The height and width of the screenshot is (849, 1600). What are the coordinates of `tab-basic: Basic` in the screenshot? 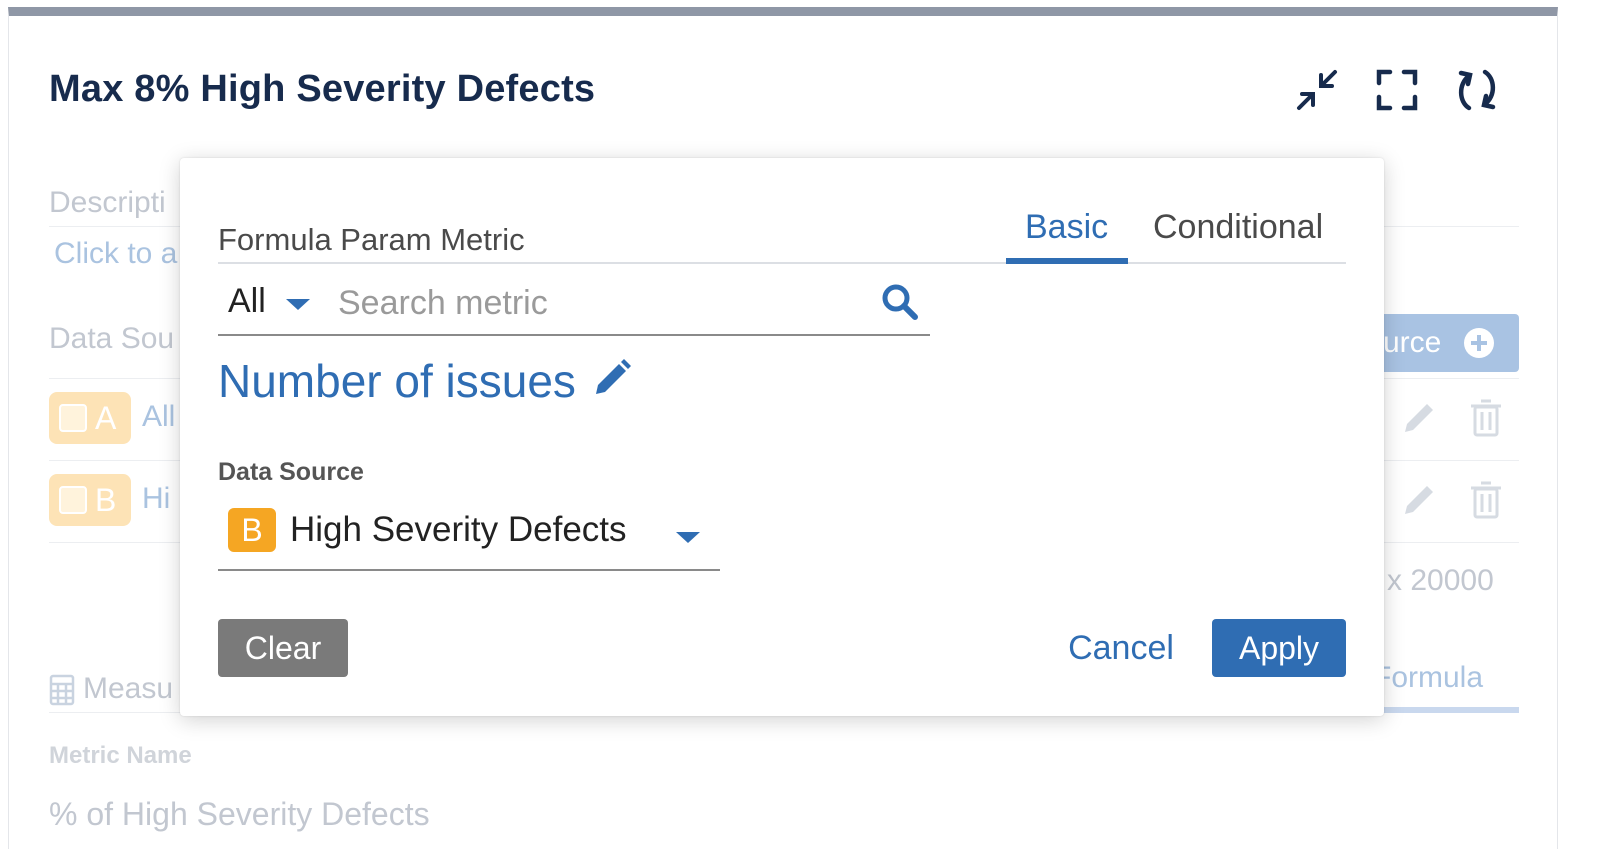 It's located at (1066, 227).